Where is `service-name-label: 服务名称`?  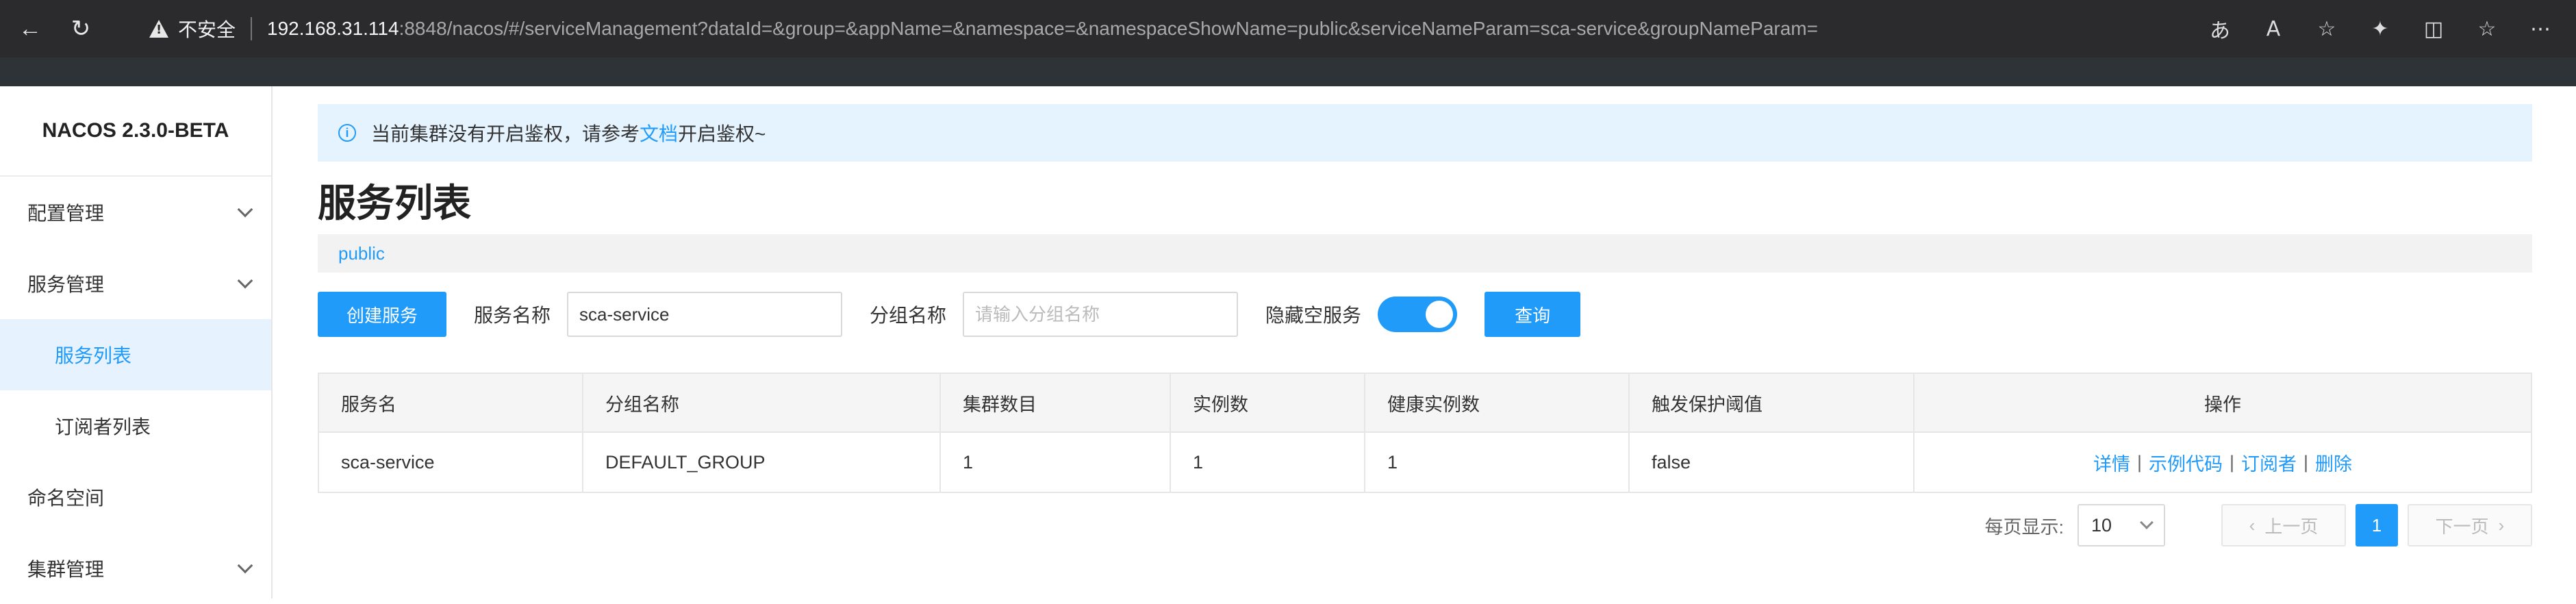 service-name-label: 服务名称 is located at coordinates (512, 315).